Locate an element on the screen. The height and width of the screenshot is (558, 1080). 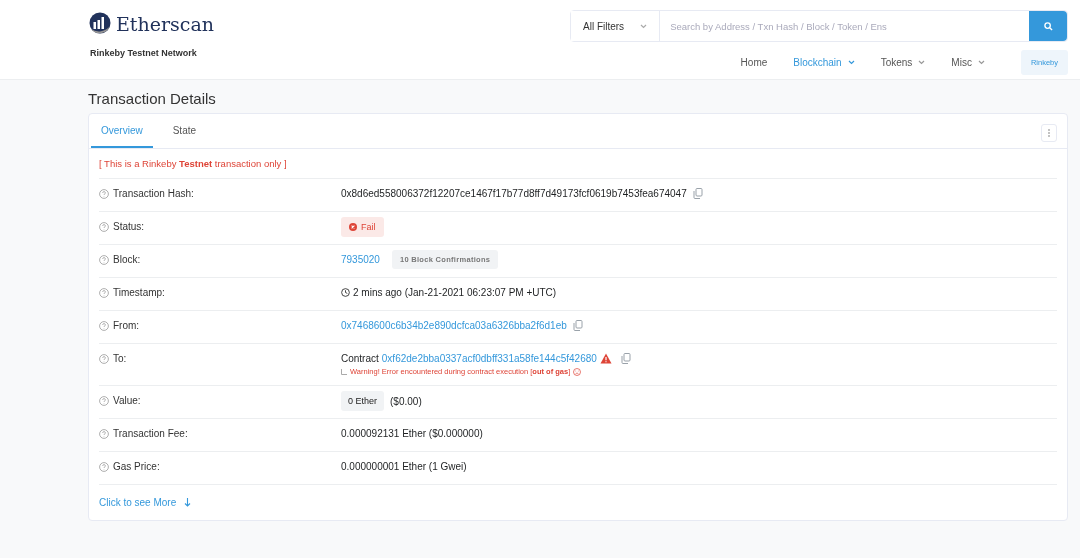
field-label: Gas Price: is located at coordinates (136, 466).